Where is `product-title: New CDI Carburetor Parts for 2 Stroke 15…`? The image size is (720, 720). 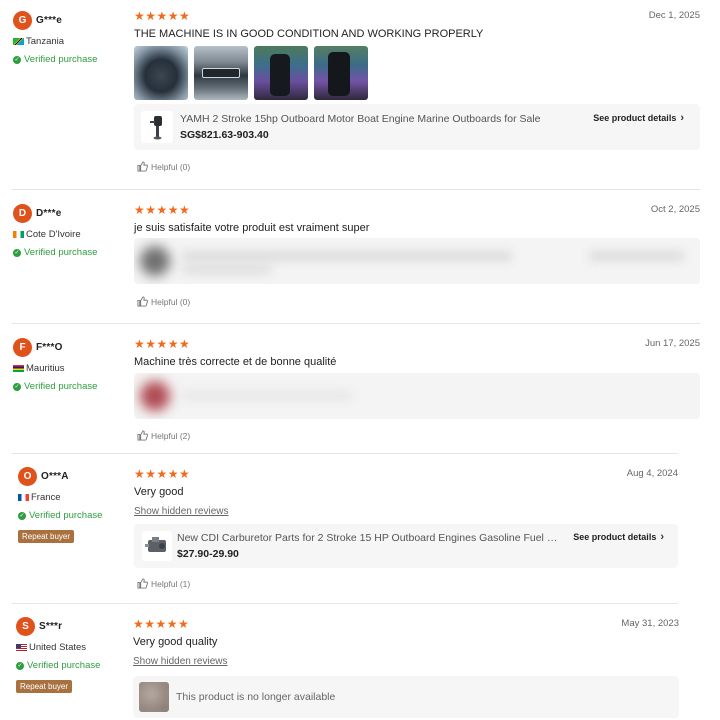
product-title: New CDI Carburetor Parts for 2 Stroke 15… is located at coordinates (371, 538).